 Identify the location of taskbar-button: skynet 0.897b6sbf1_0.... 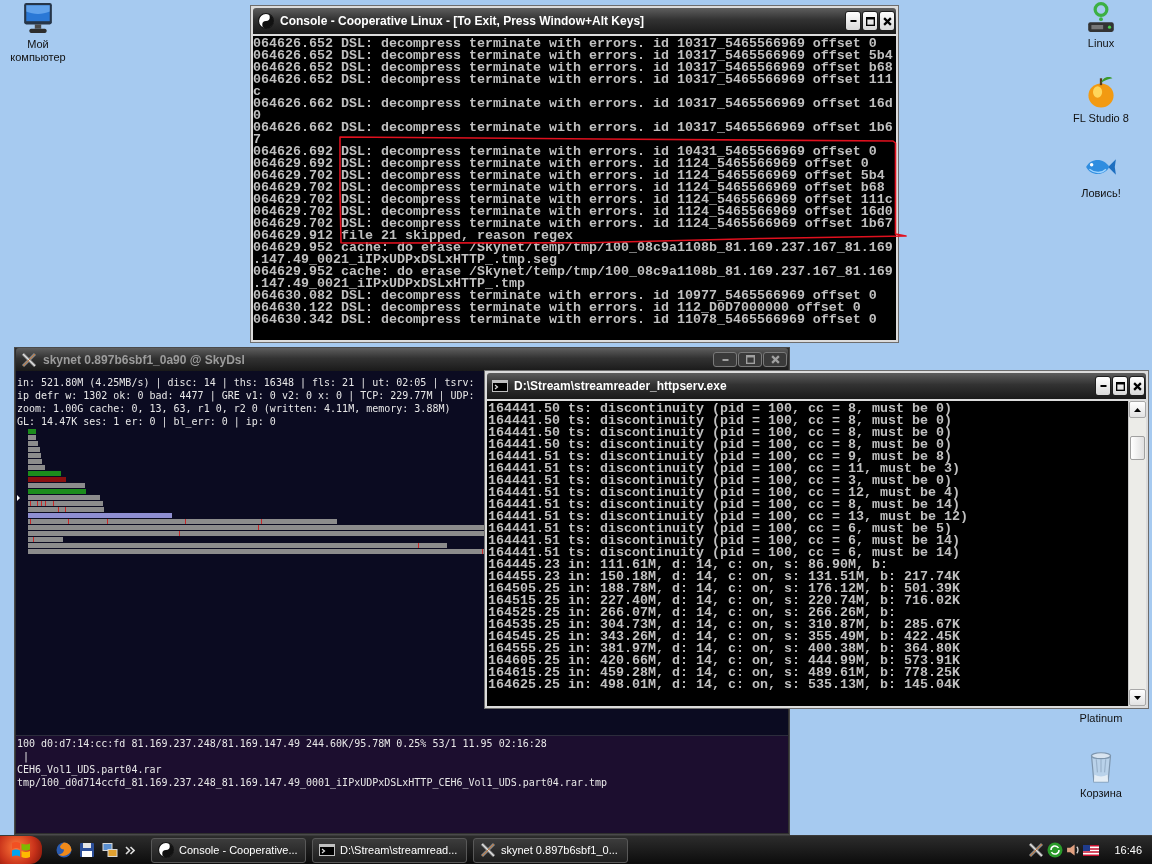
(550, 850).